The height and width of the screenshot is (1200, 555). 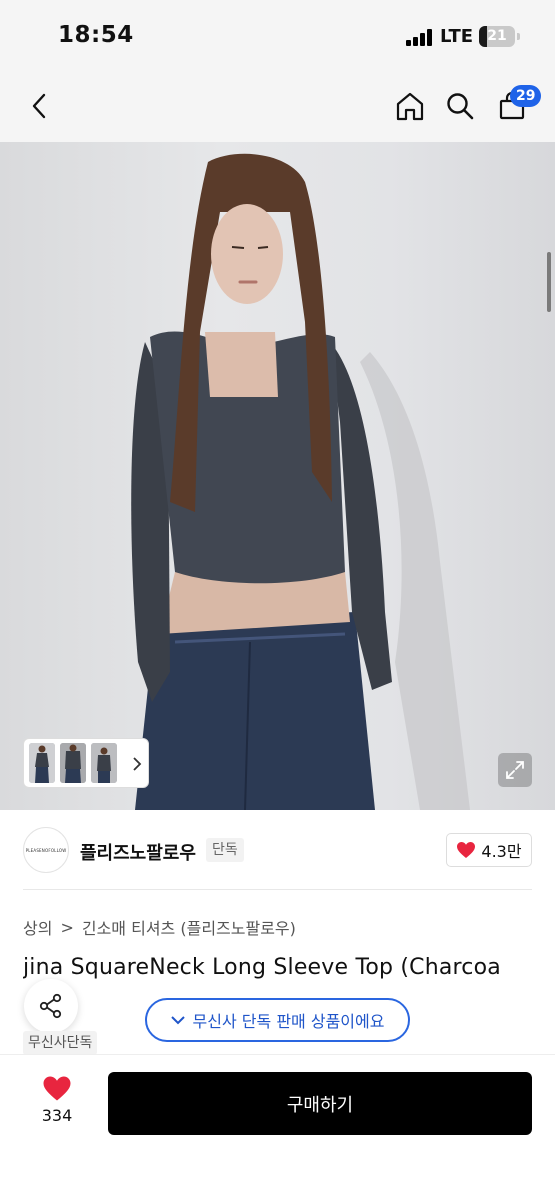 I want to click on brand-logo: PLEASENOFOLLOW, so click(x=46, y=850).